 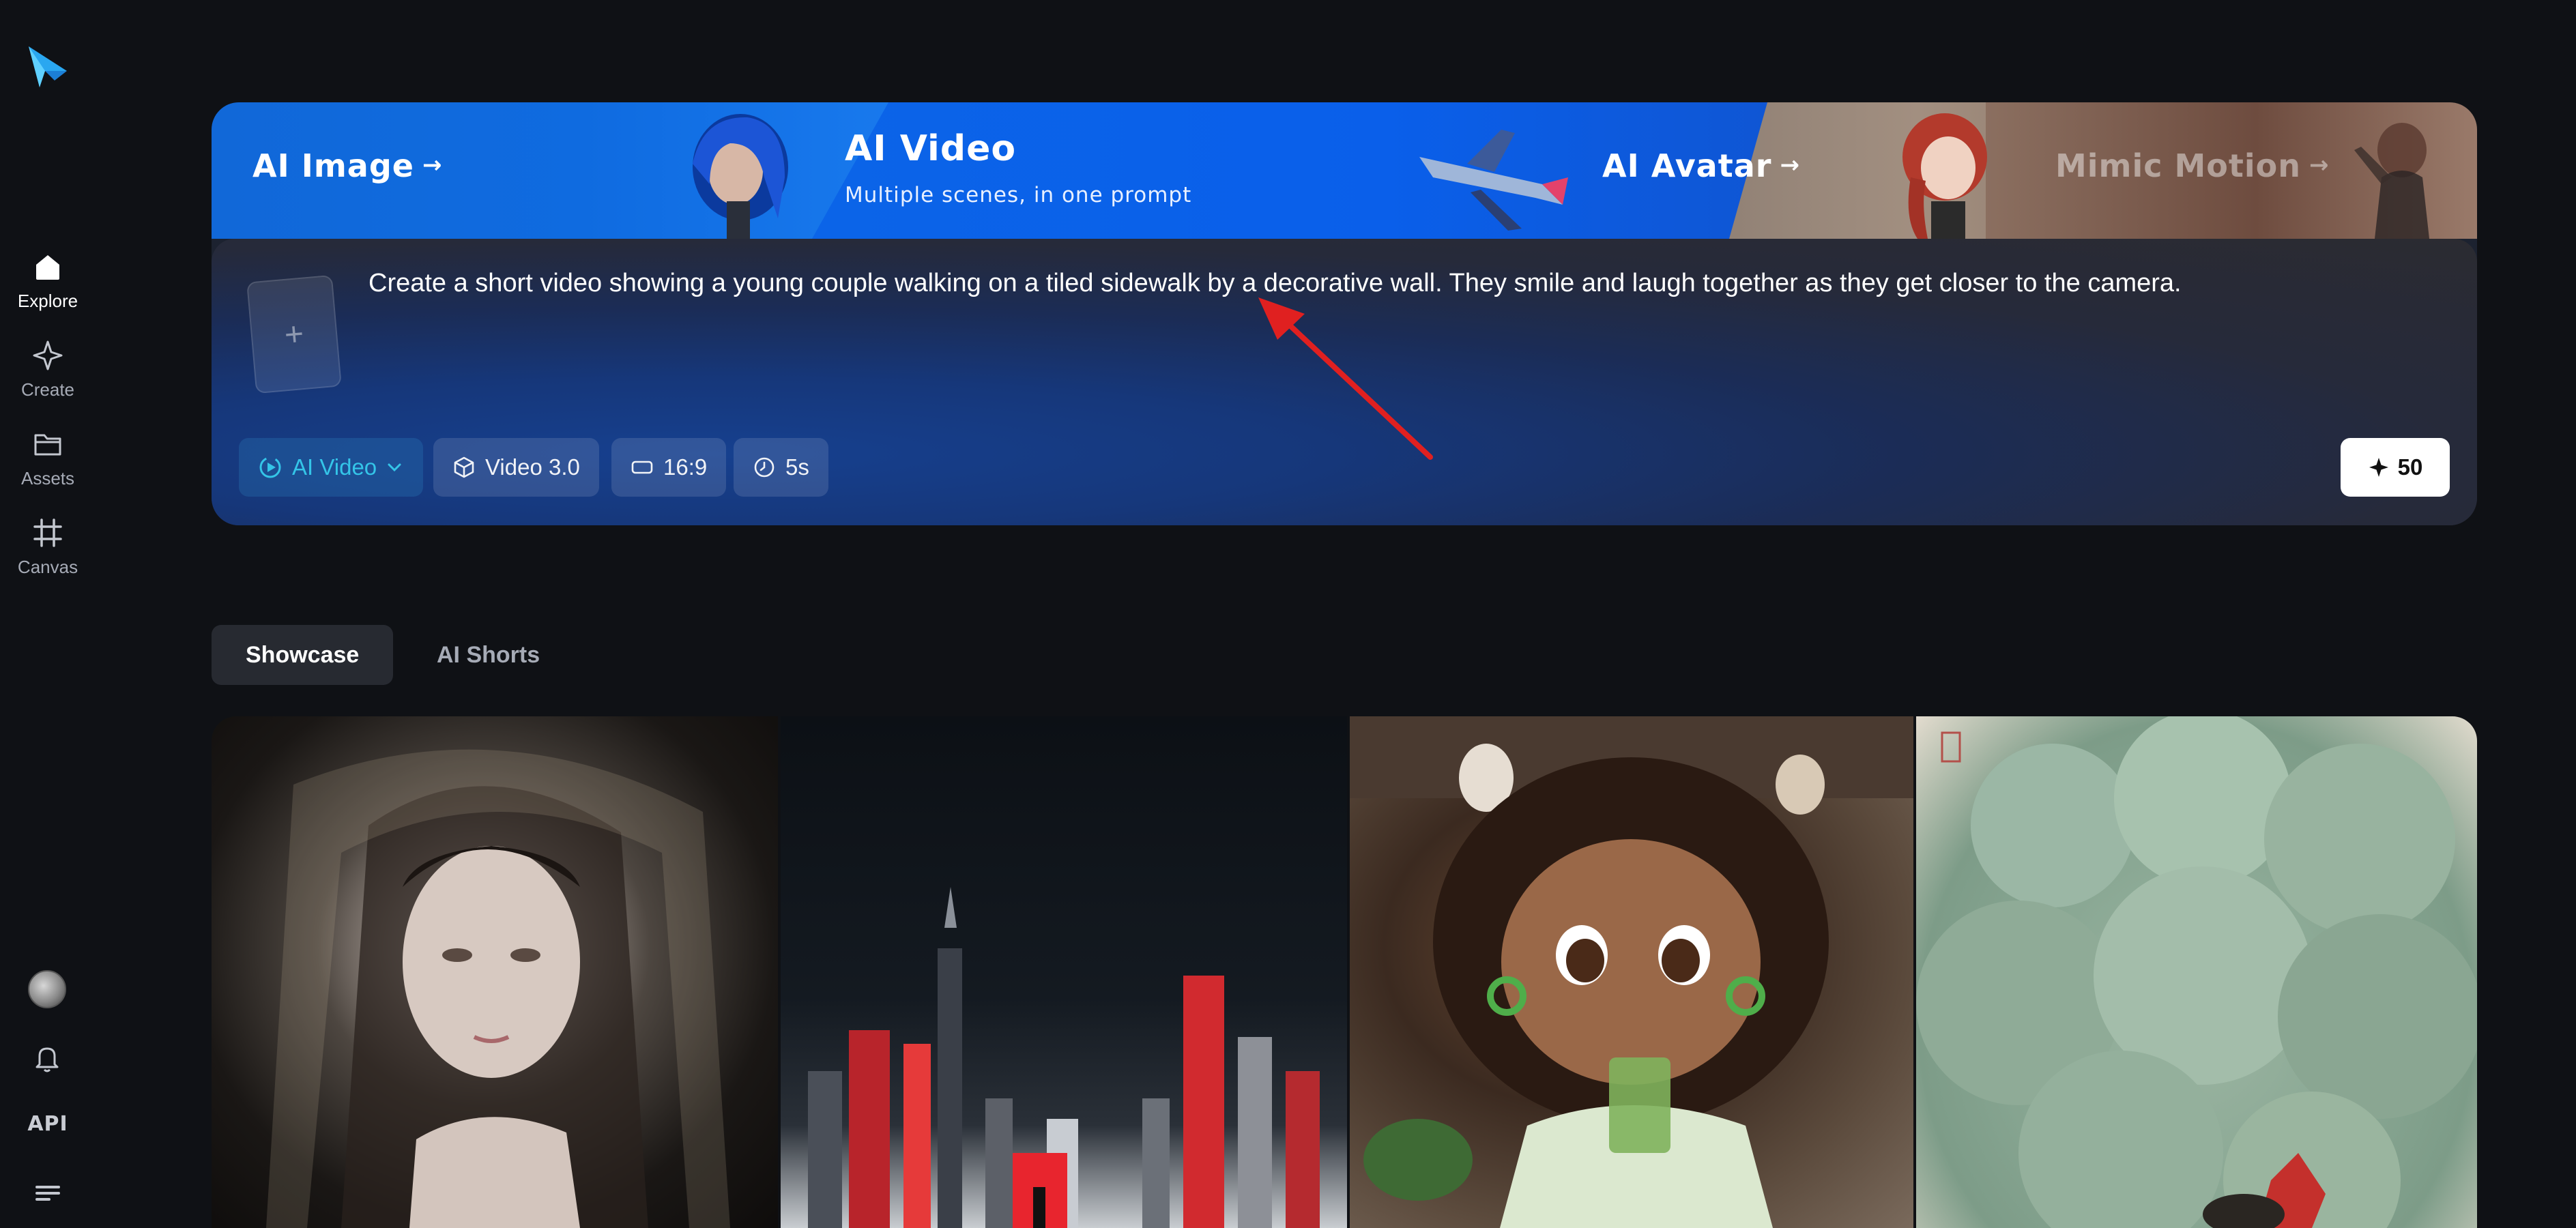 I want to click on tab-ai-shorts: AI Shorts, so click(x=488, y=655).